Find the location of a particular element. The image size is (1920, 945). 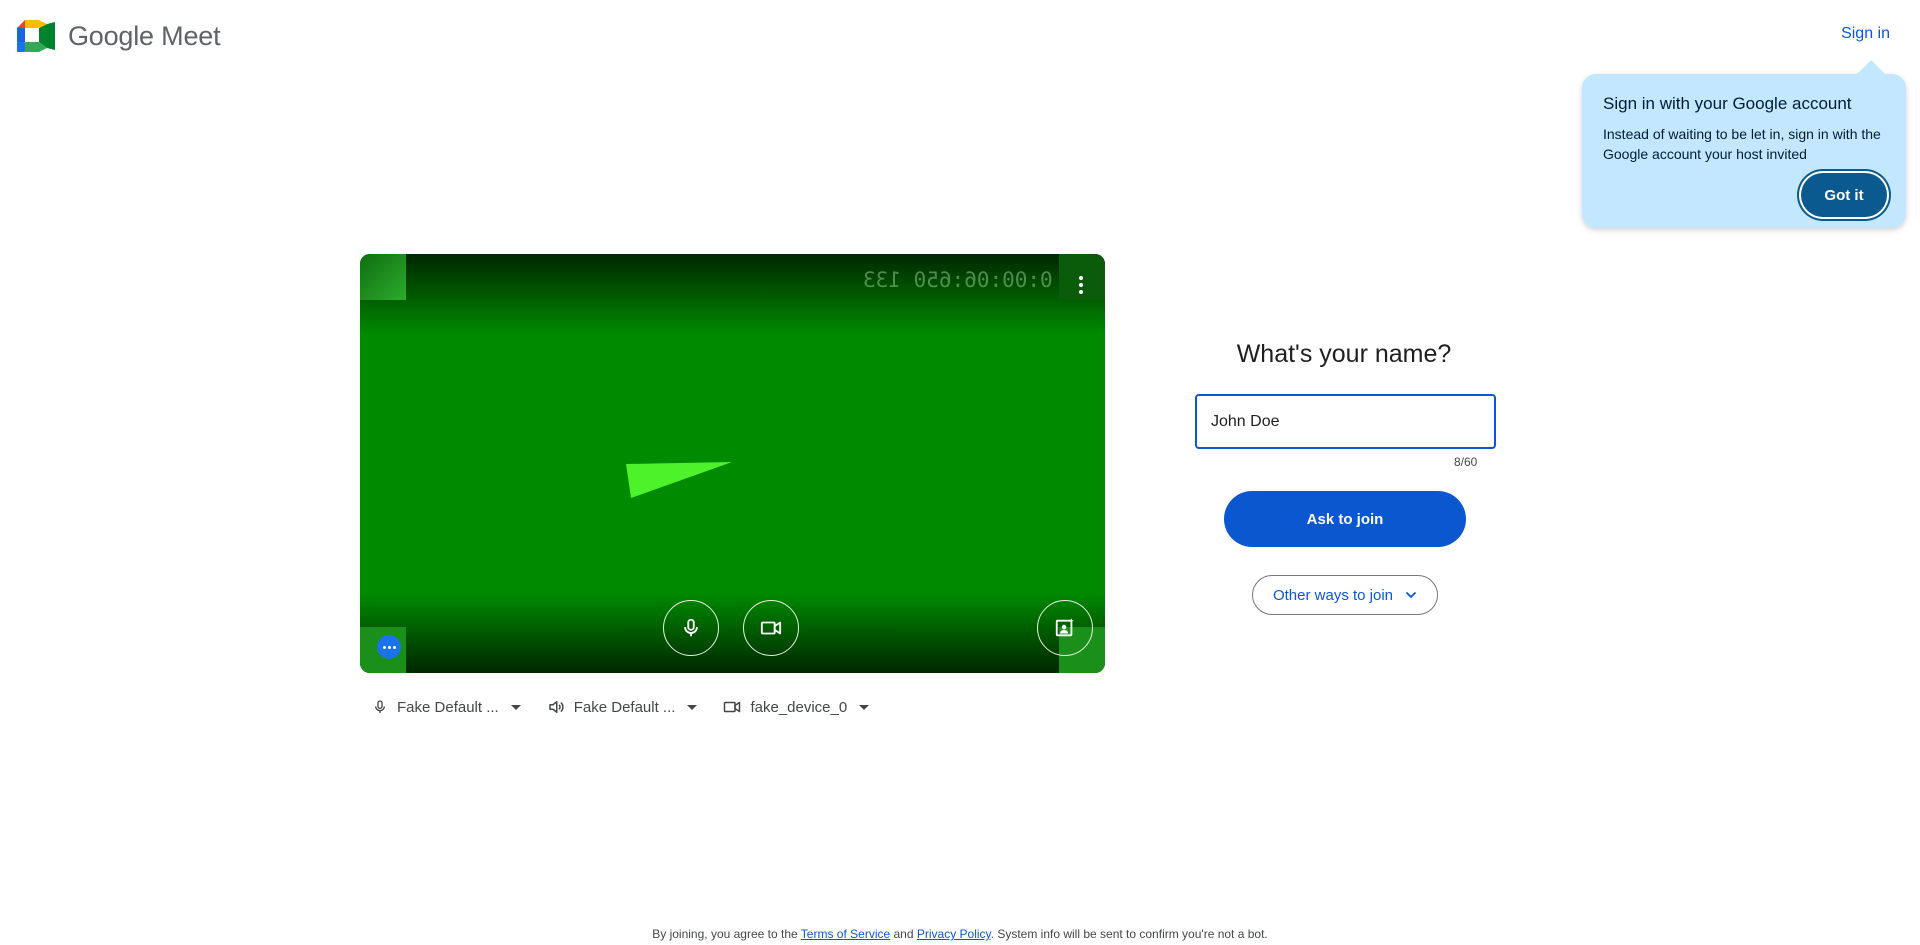

got-it-button: Got it is located at coordinates (1844, 195).